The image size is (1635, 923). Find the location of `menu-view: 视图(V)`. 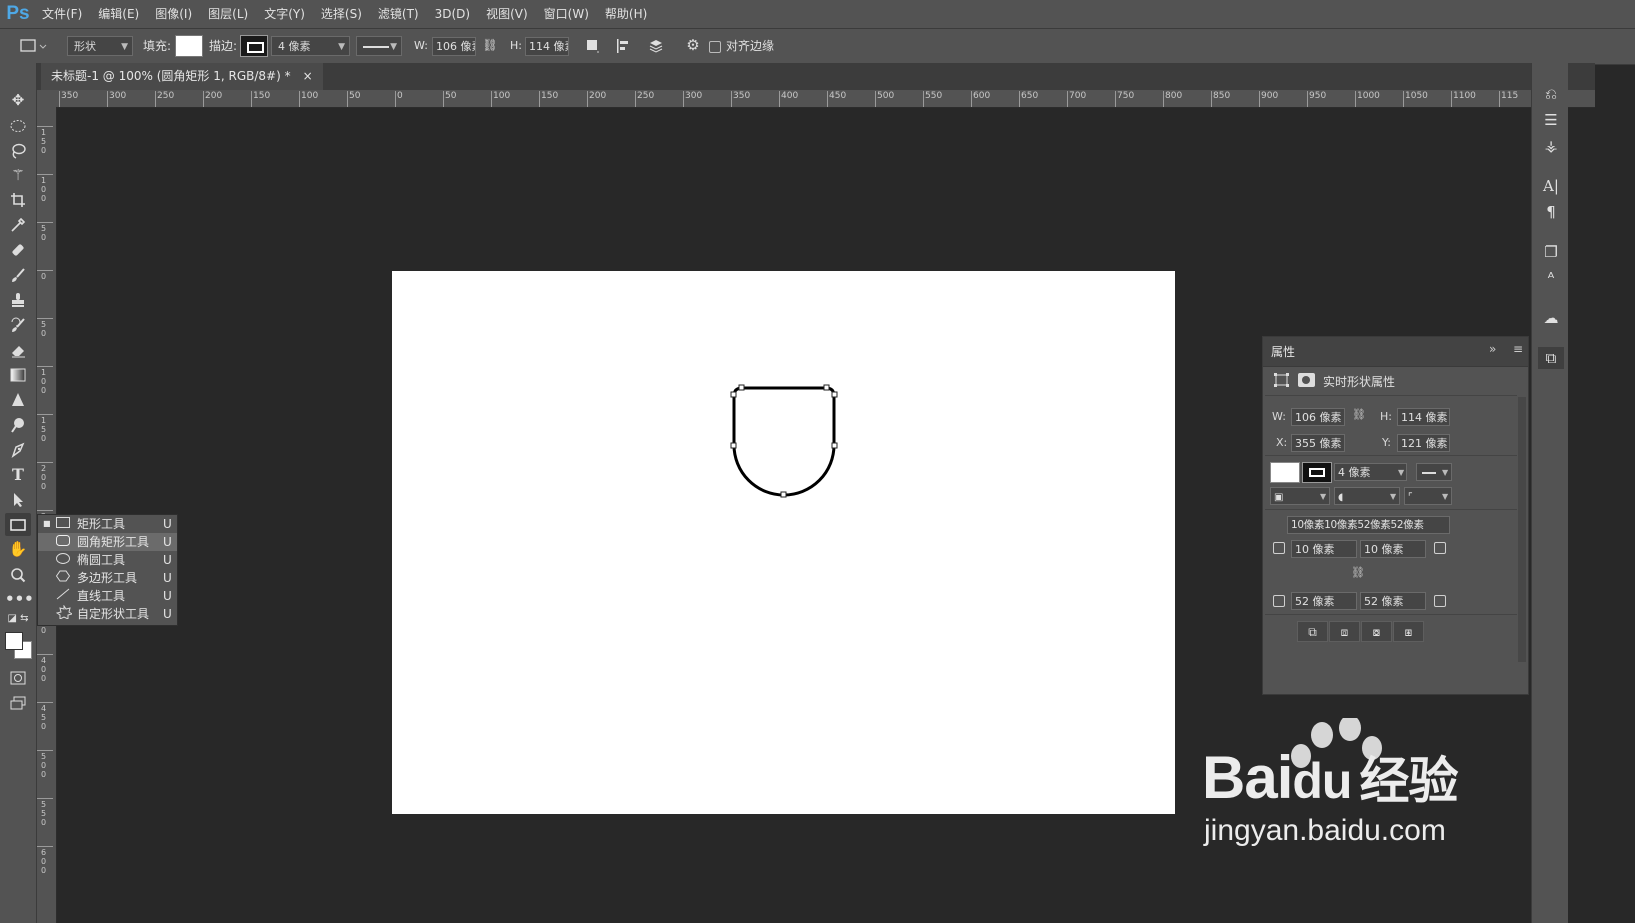

menu-view: 视图(V) is located at coordinates (507, 14).